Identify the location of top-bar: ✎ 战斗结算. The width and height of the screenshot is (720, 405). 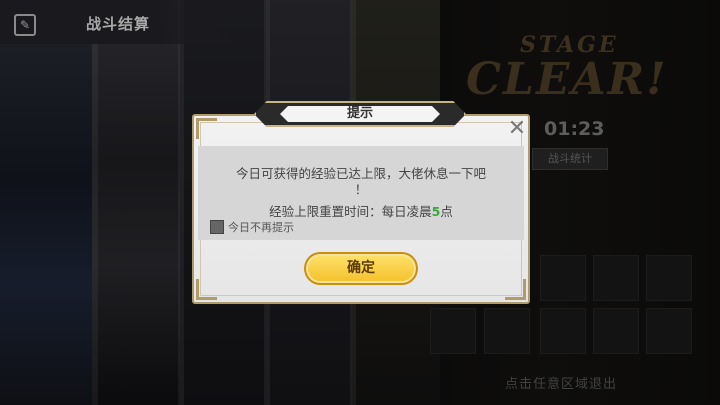
(130, 22).